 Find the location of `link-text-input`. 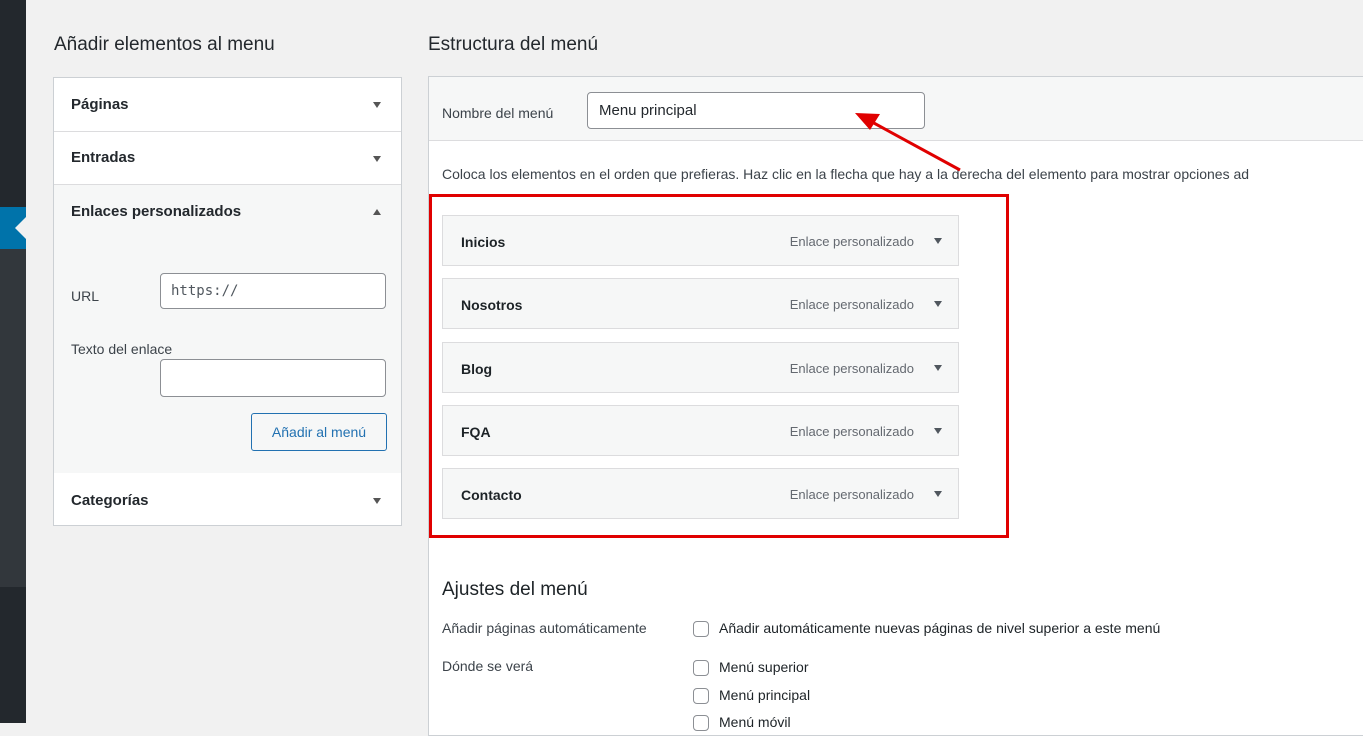

link-text-input is located at coordinates (273, 378).